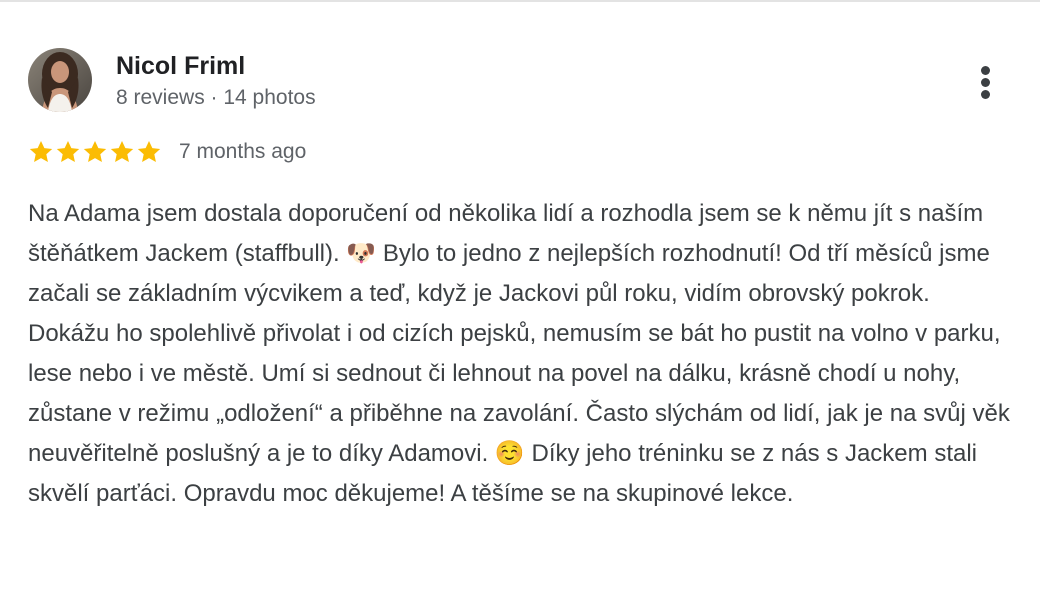 This screenshot has height=612, width=1040. Describe the element at coordinates (986, 82) in the screenshot. I see `more-options-button` at that location.